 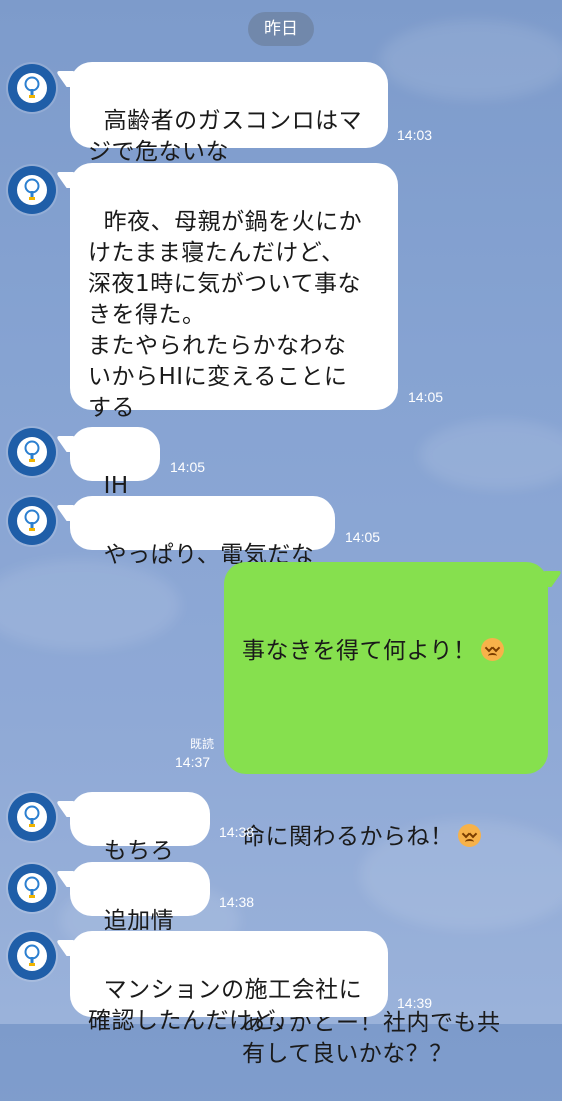 What do you see at coordinates (415, 135) in the screenshot?
I see `message-time: 14:03` at bounding box center [415, 135].